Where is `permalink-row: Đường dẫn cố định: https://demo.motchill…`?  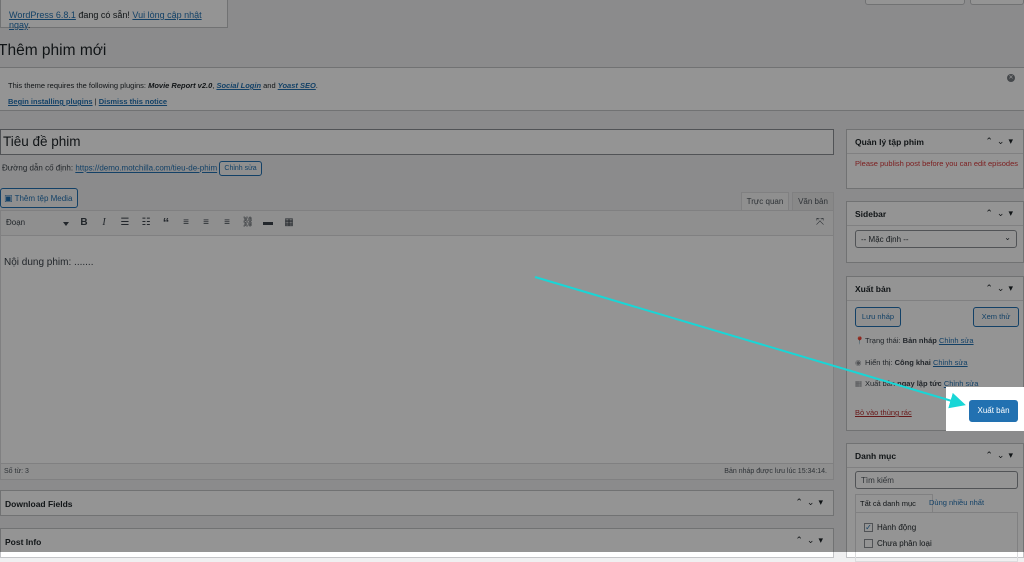
permalink-row: Đường dẫn cố định: https://demo.motchill… is located at coordinates (132, 168).